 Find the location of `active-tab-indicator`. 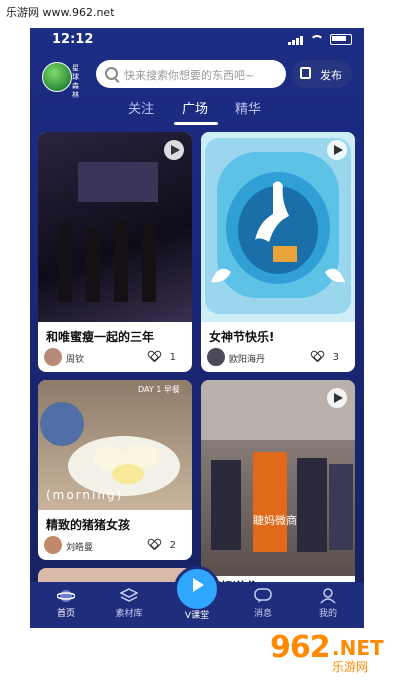

active-tab-indicator is located at coordinates (196, 123).